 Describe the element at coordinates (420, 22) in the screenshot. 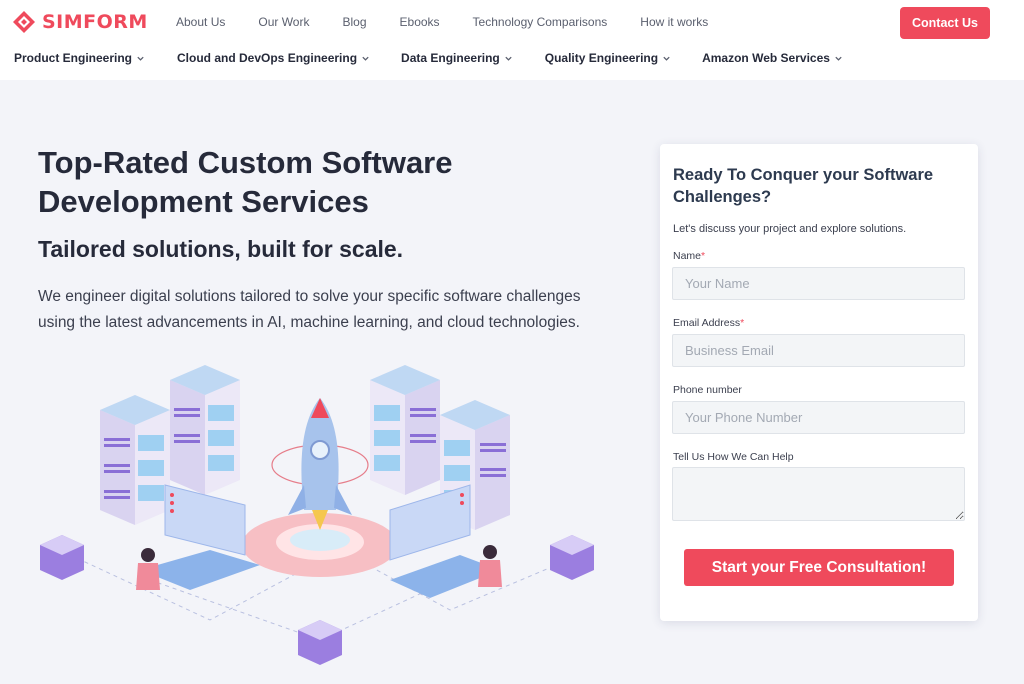

I see `nav-ebooks: Ebooks` at that location.